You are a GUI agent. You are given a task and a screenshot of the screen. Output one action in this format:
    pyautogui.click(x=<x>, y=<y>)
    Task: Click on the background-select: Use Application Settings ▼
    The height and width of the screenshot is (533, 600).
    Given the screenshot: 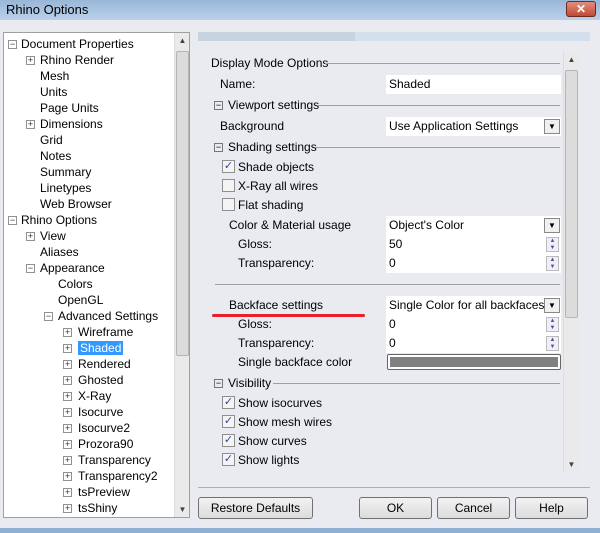 What is the action you would take?
    pyautogui.click(x=473, y=126)
    